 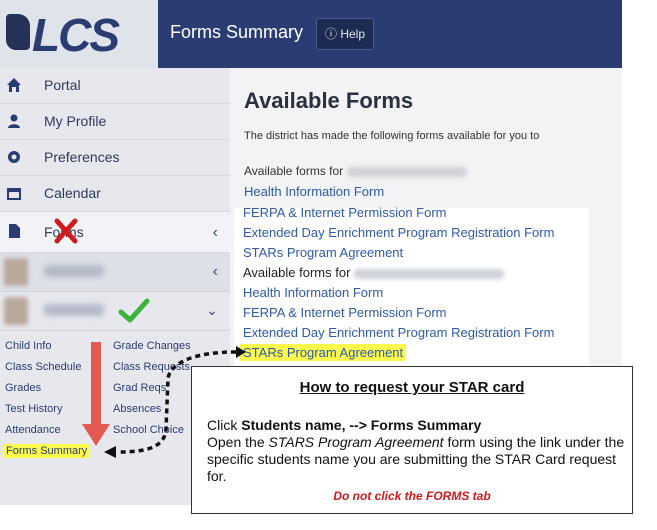 What do you see at coordinates (238, 442) in the screenshot?
I see `callout-line2-prefix: Open the` at bounding box center [238, 442].